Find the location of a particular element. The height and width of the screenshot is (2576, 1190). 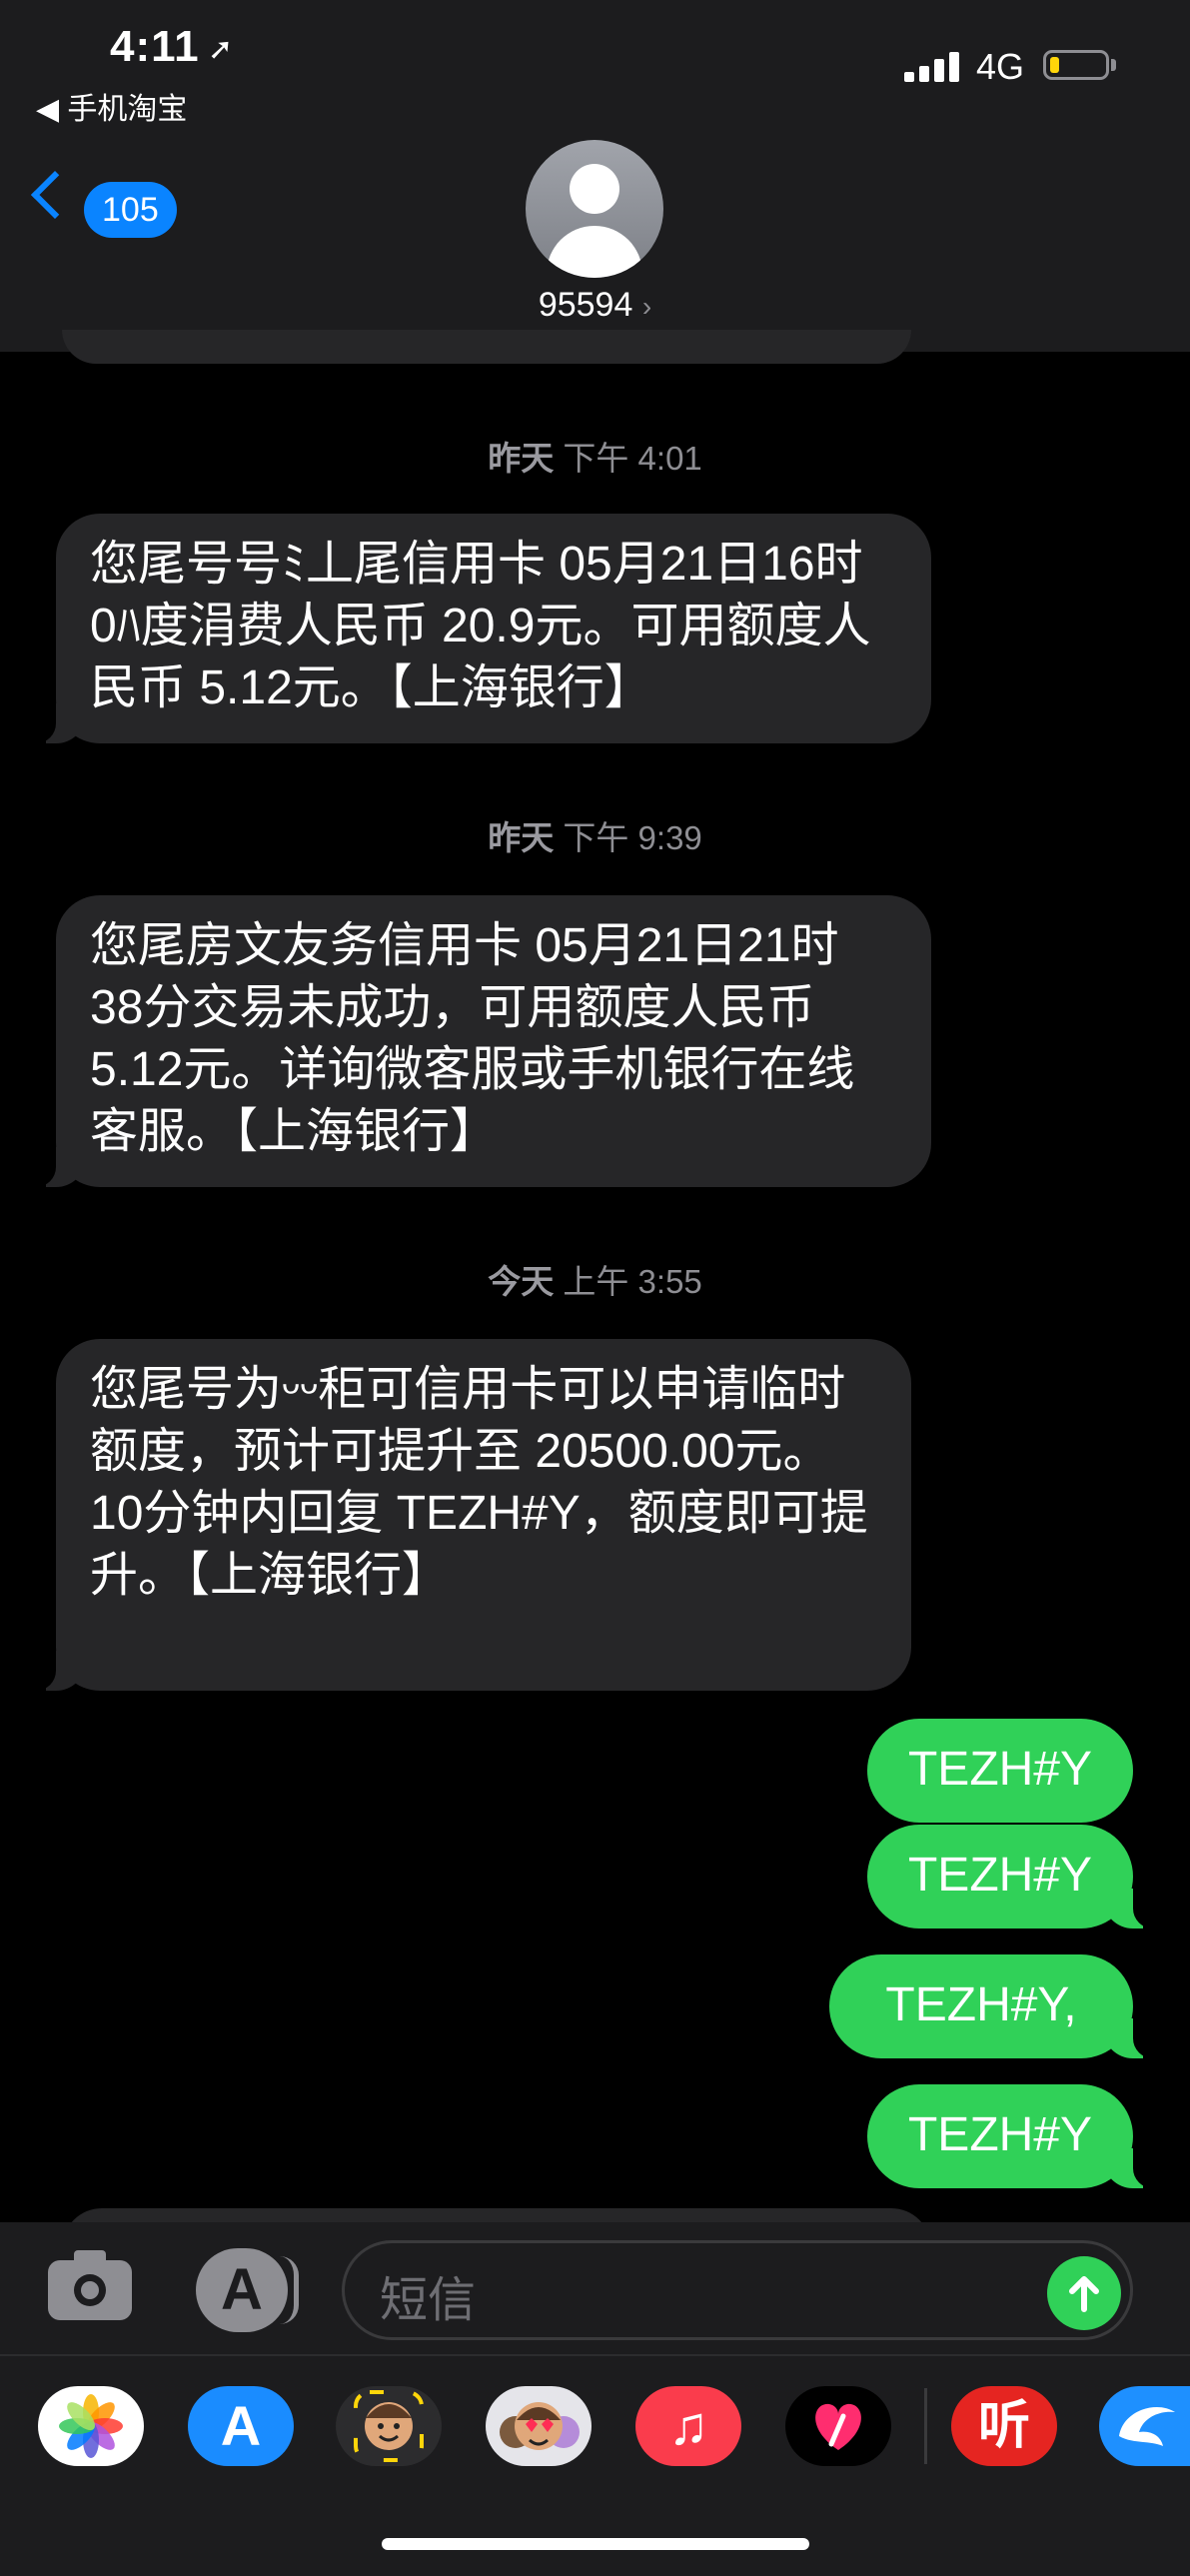

previous-message-edge is located at coordinates (487, 347).